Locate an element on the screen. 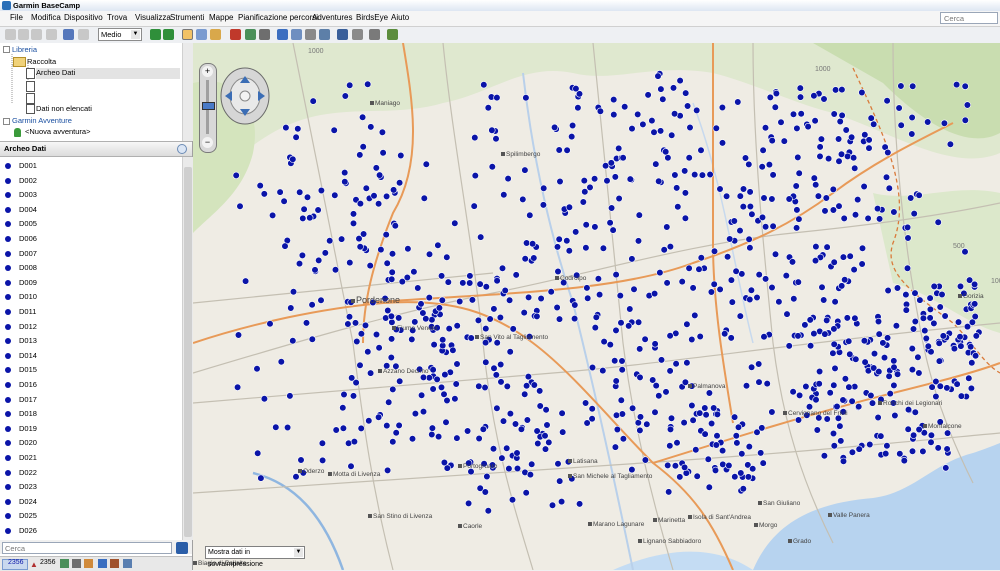 This screenshot has width=1000, height=571. birdseye-icon is located at coordinates (127, 563).